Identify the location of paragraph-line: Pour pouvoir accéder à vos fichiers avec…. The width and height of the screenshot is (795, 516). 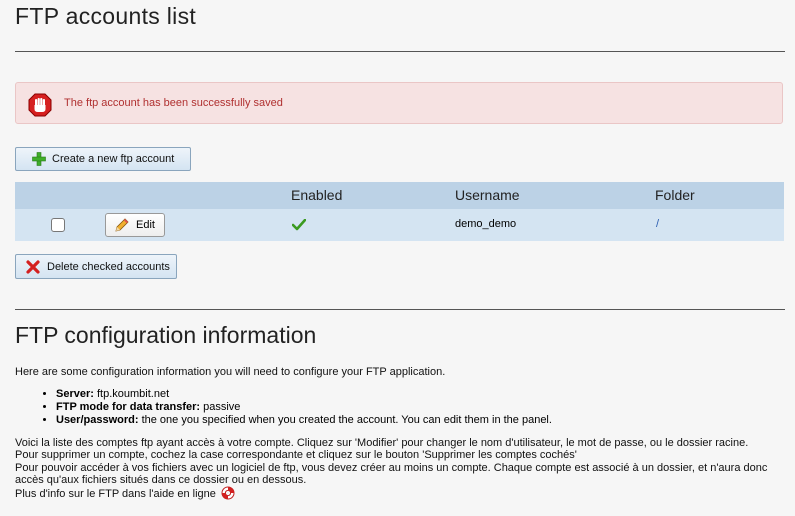
(391, 467).